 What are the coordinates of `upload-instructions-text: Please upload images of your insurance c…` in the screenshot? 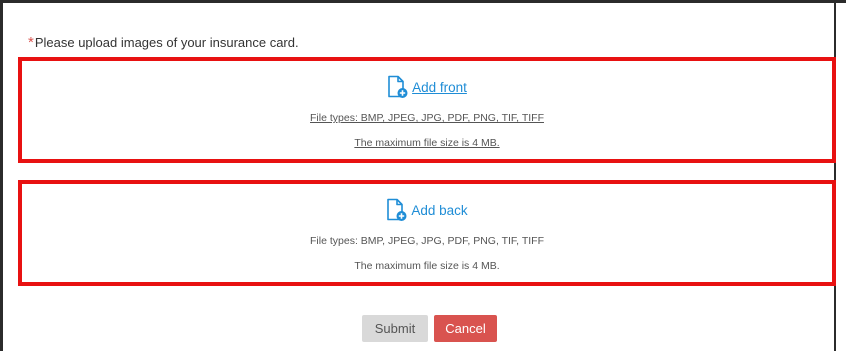 It's located at (166, 42).